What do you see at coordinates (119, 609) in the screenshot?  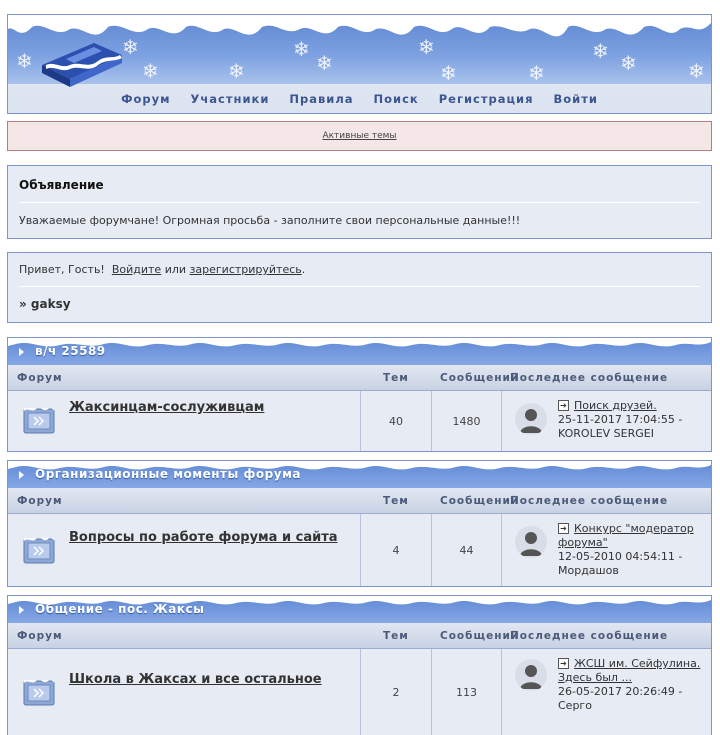 I see `category-title: Общение - пос. Жаксы` at bounding box center [119, 609].